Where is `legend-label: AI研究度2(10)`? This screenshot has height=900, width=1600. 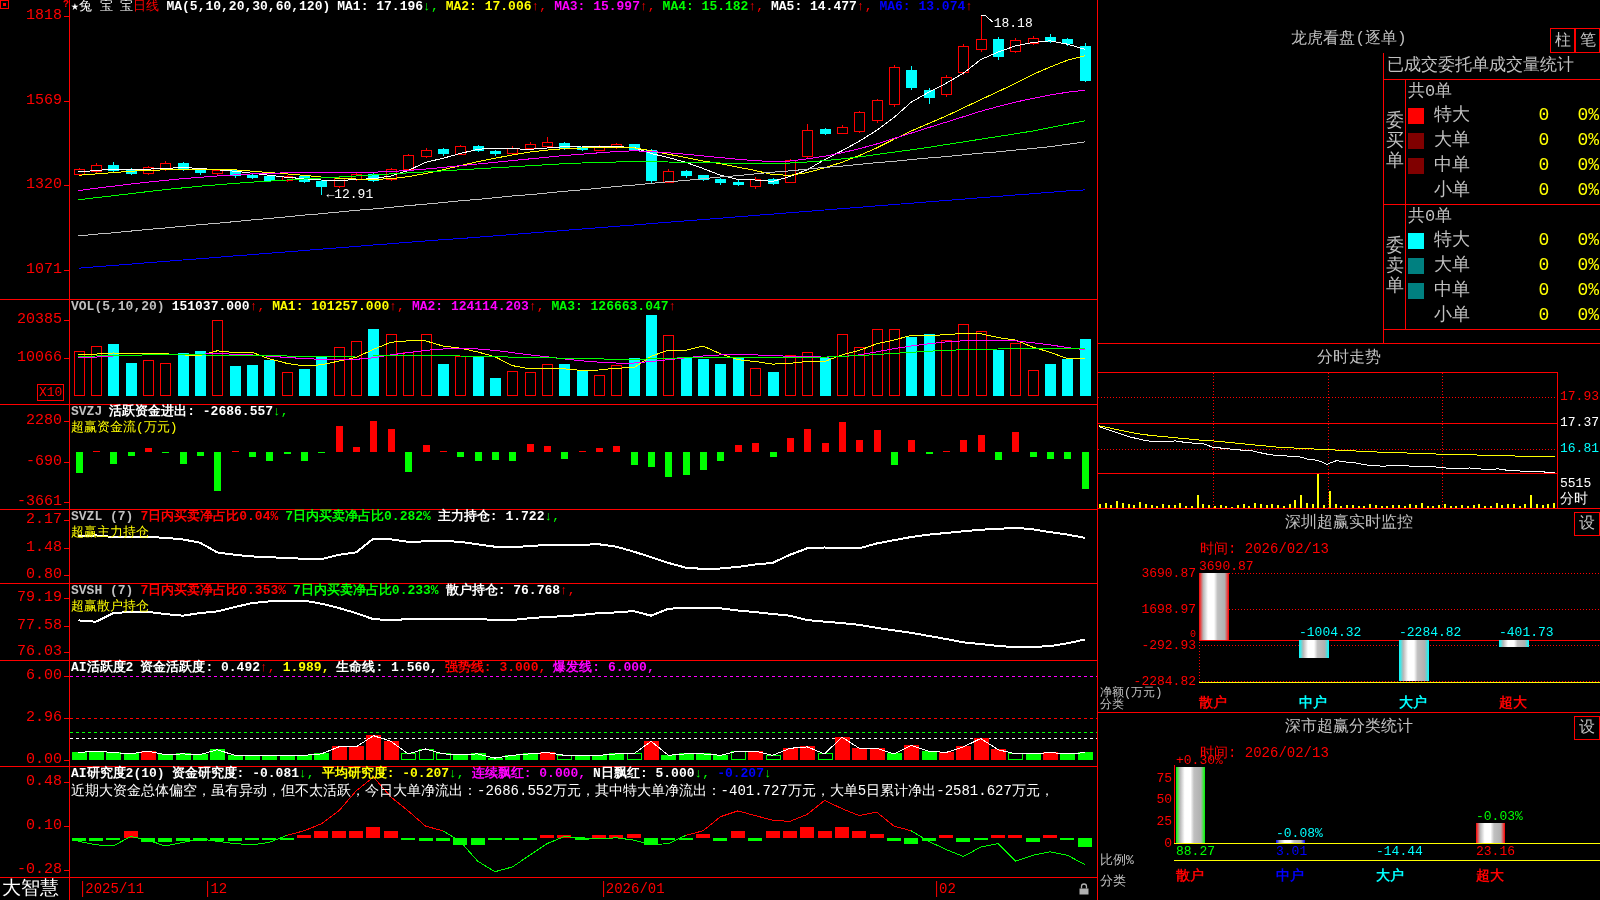
legend-label: AI研究度2(10) is located at coordinates (118, 774).